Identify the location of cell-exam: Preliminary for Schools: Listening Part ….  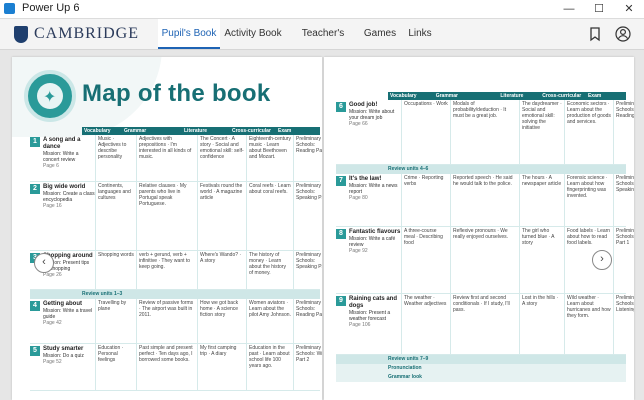
(623, 324).